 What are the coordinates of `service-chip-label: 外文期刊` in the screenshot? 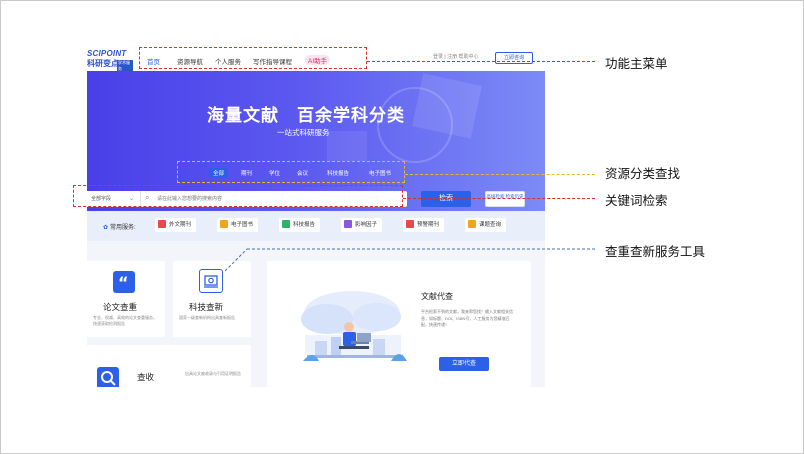 It's located at (180, 225).